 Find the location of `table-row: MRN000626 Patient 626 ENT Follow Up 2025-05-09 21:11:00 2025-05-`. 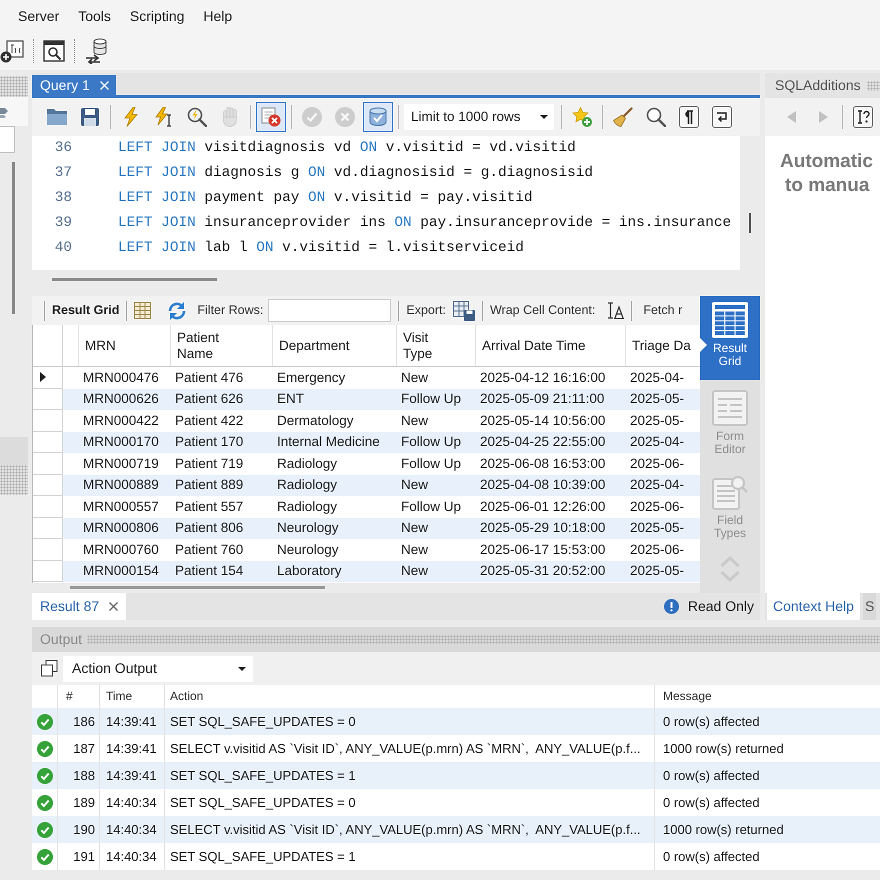

table-row: MRN000626 Patient 626 ENT Follow Up 2025-05-09 21:11:00 2025-05- is located at coordinates (366, 399).